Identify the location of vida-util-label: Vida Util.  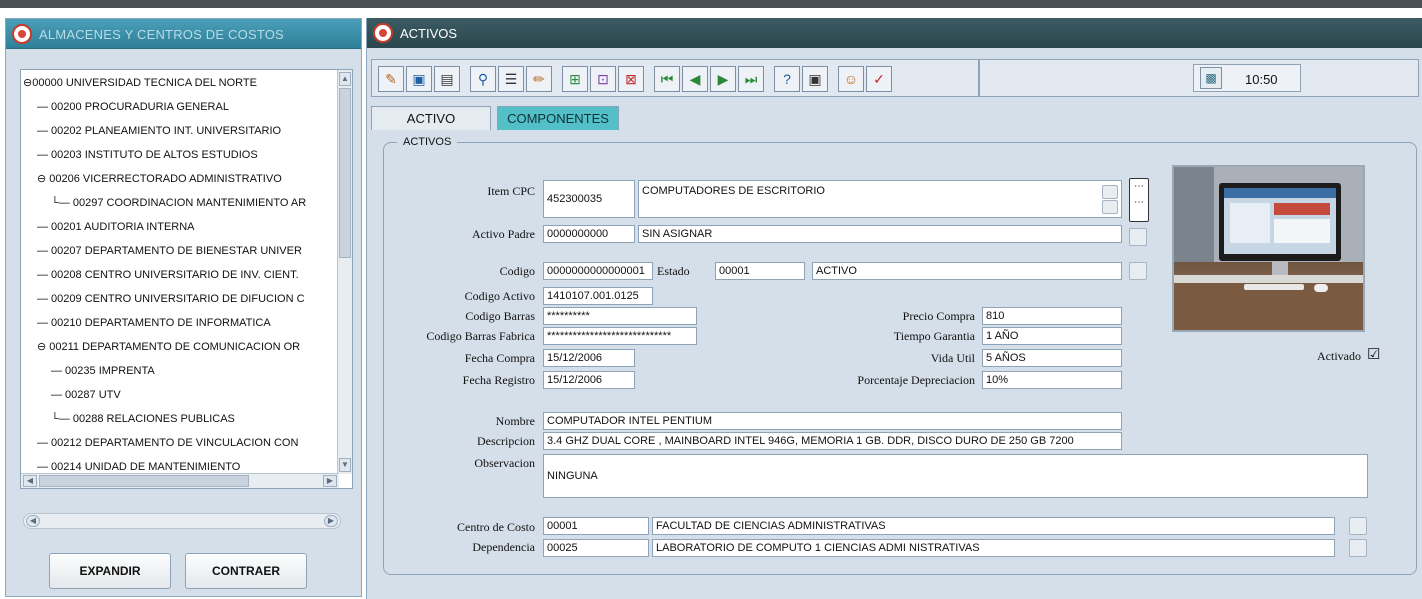
(952, 358).